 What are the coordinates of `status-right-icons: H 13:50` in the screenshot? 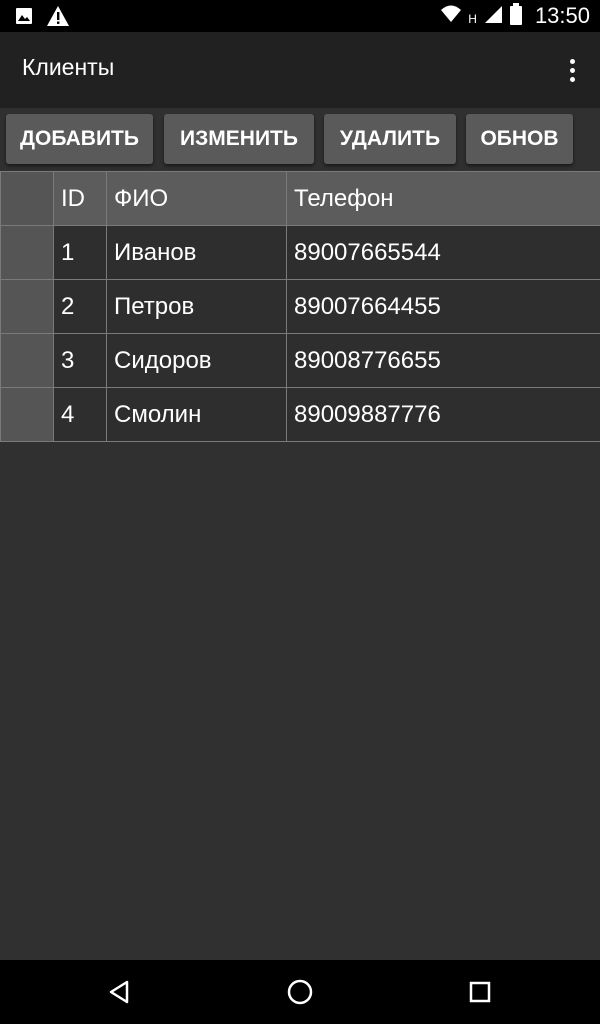 It's located at (515, 16).